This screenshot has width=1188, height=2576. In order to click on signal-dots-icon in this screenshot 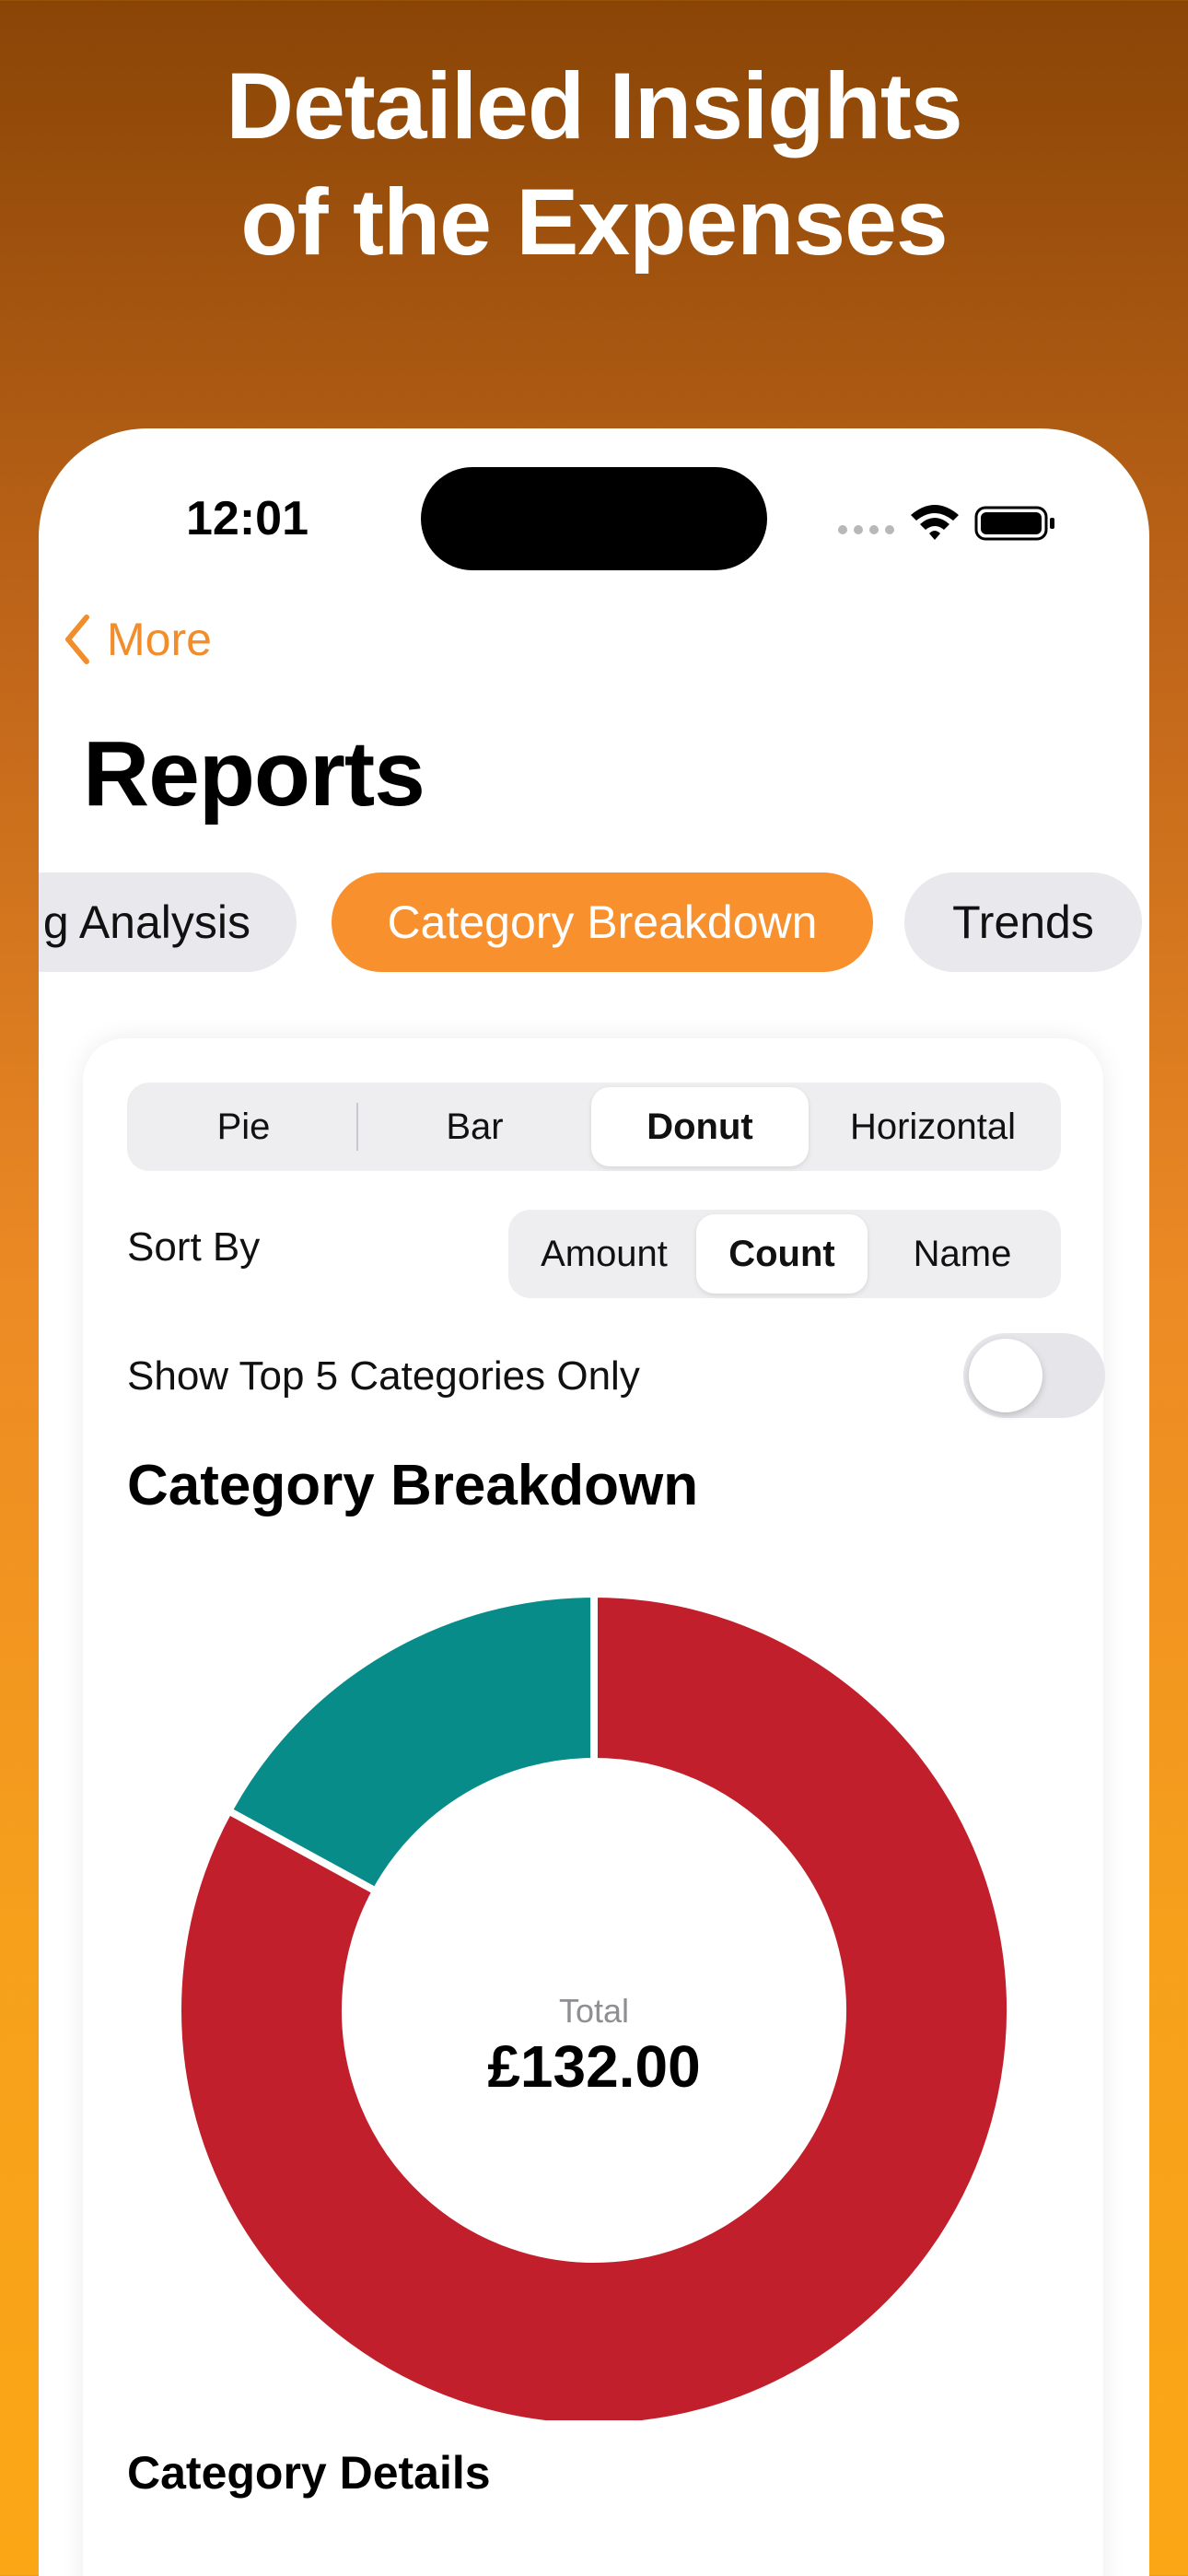, I will do `click(866, 529)`.